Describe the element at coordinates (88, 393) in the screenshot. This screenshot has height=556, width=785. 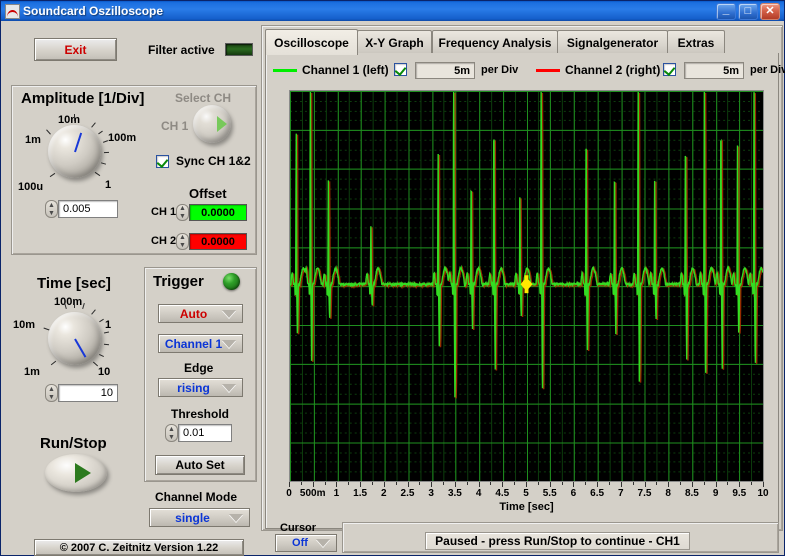
I see `time-value-field: 10` at that location.